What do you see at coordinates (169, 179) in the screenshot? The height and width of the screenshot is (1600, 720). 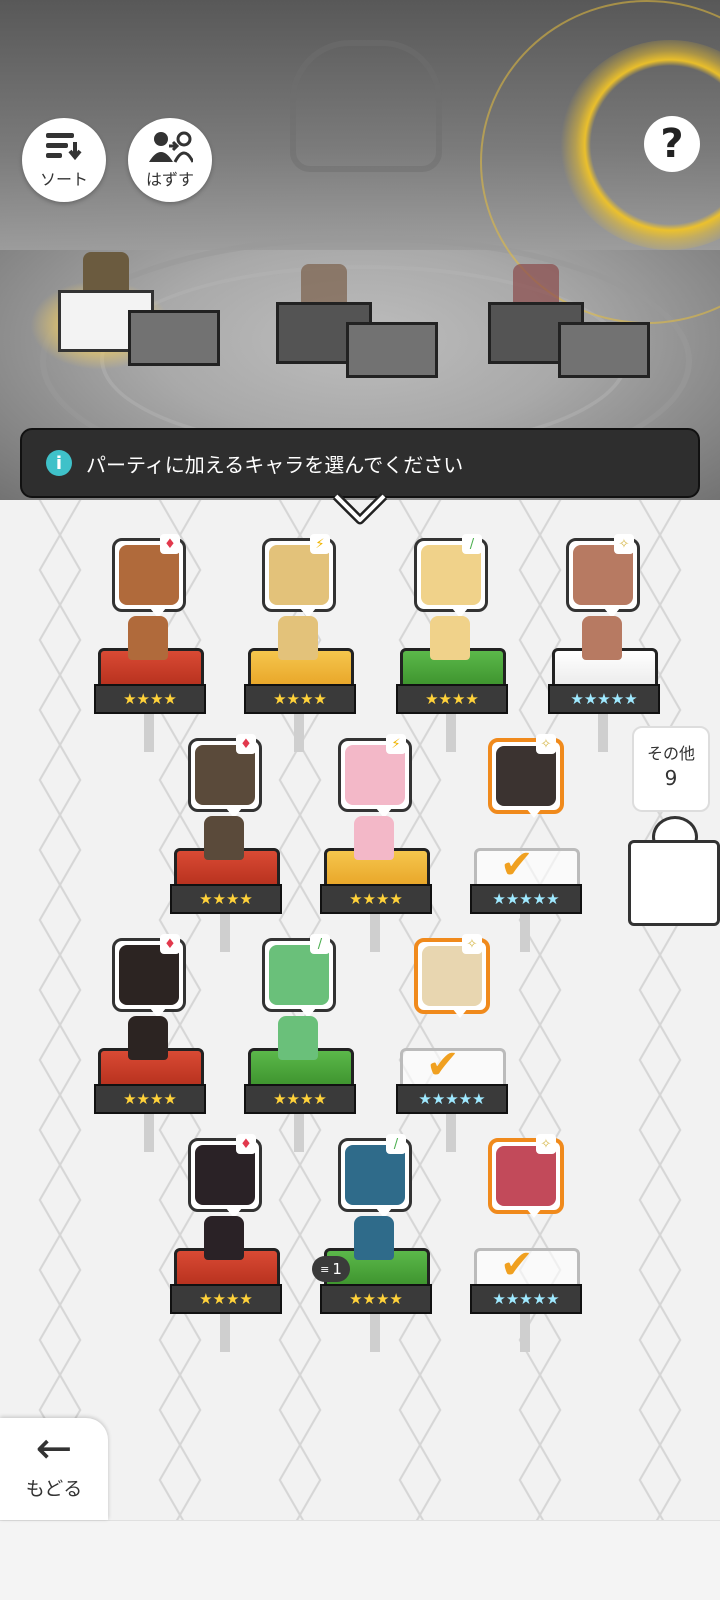 I see `remove-label: はずす` at bounding box center [169, 179].